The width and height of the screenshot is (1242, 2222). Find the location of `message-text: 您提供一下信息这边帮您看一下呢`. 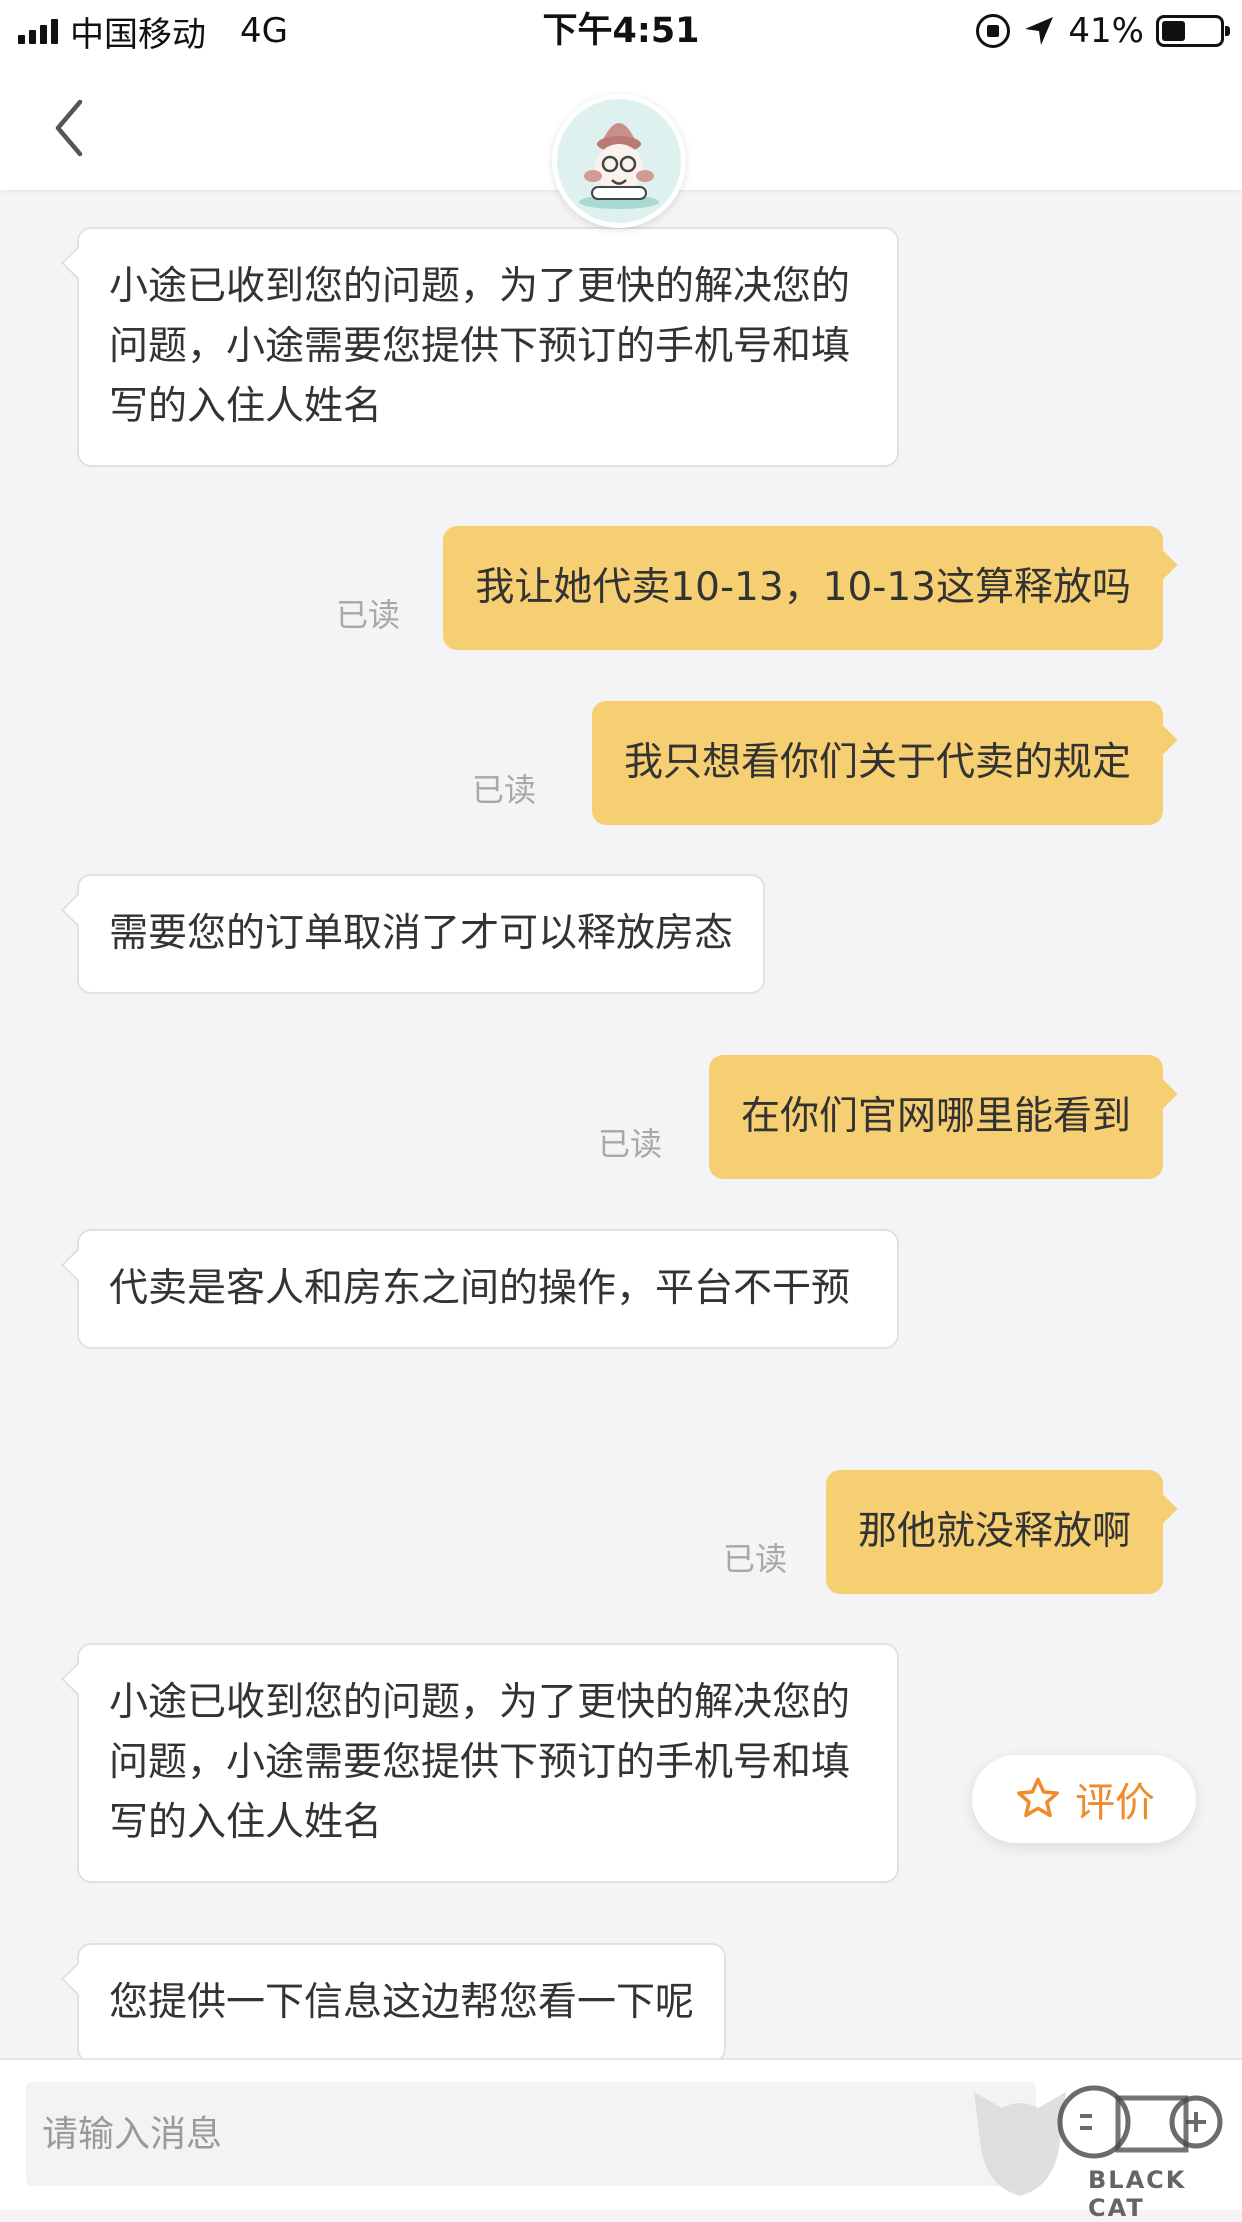

message-text: 您提供一下信息这边帮您看一下呢 is located at coordinates (402, 2002).